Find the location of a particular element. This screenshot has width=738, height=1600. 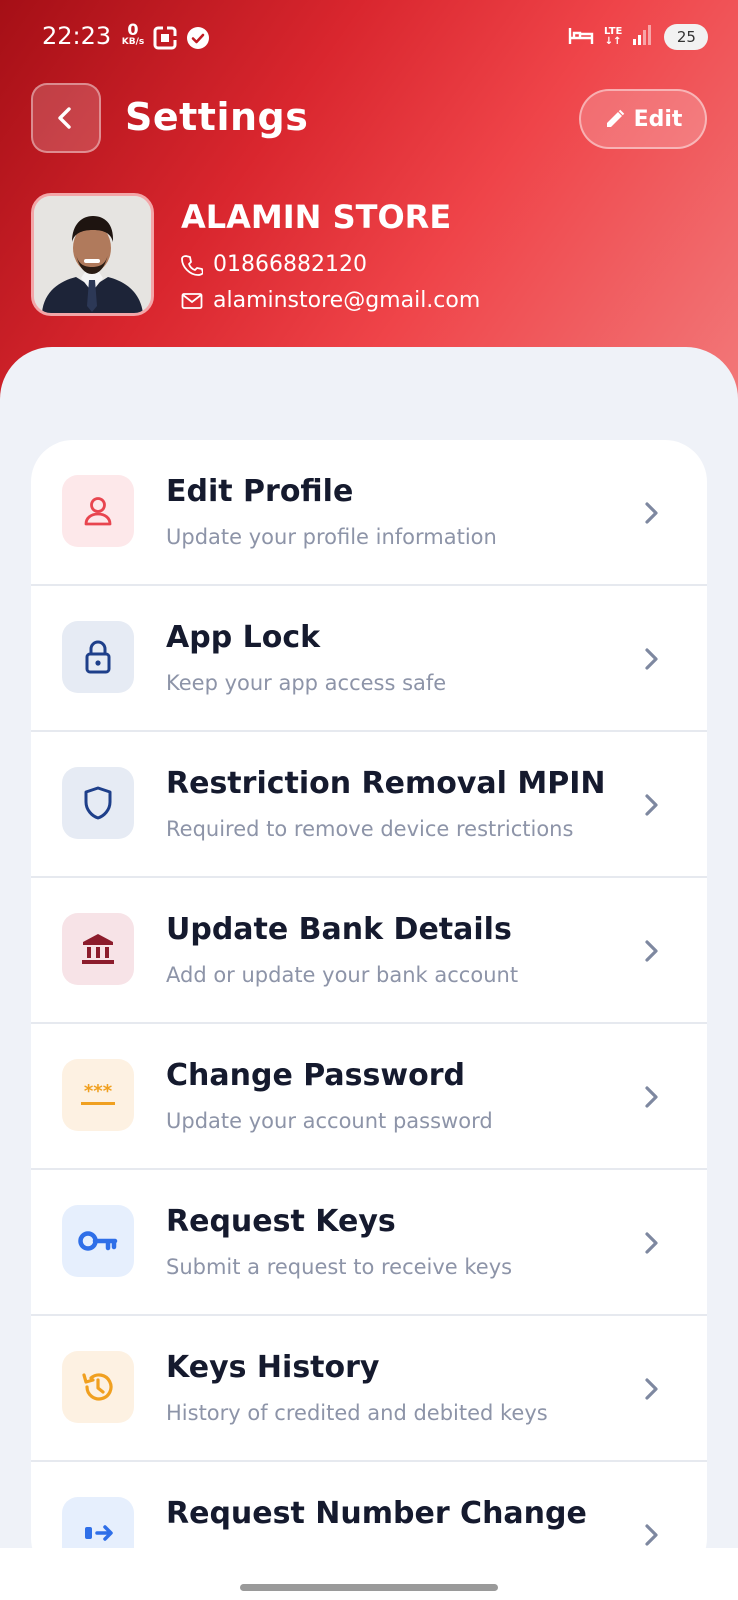

key-icon is located at coordinates (98, 1241).